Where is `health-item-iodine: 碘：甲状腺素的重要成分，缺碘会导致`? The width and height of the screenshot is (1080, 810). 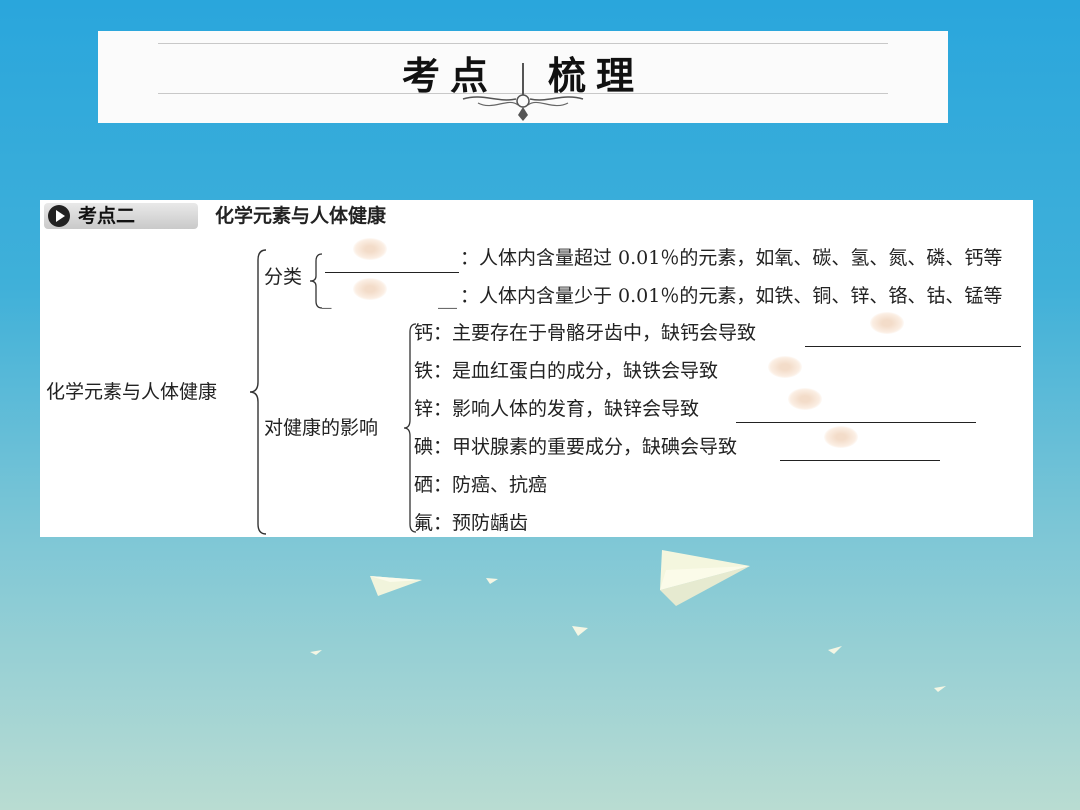
health-item-iodine: 碘：甲状腺素的重要成分，缺碘会导致 is located at coordinates (576, 447).